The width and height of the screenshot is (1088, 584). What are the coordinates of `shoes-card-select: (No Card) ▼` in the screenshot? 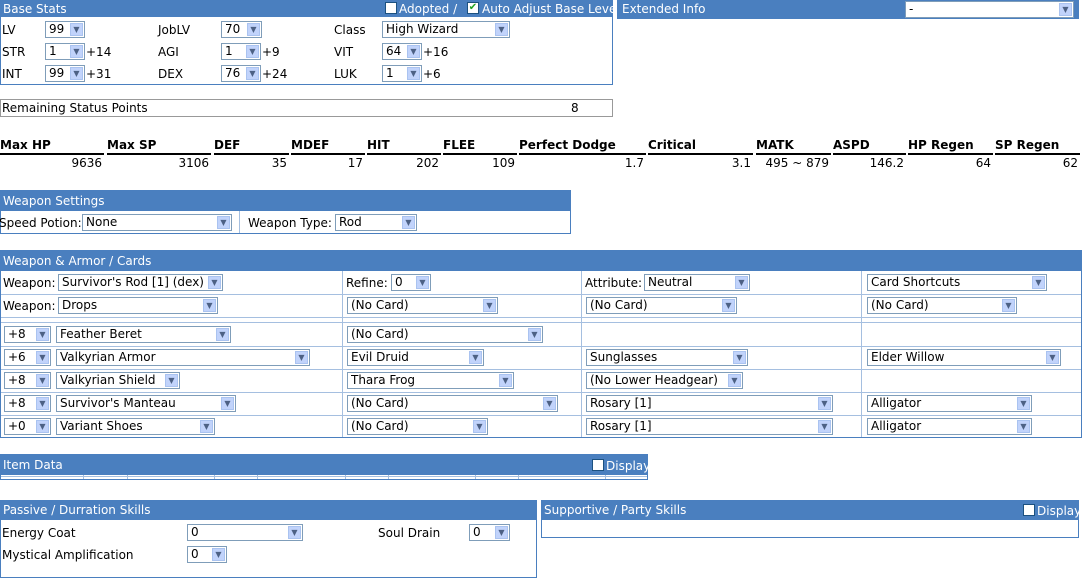 It's located at (417, 426).